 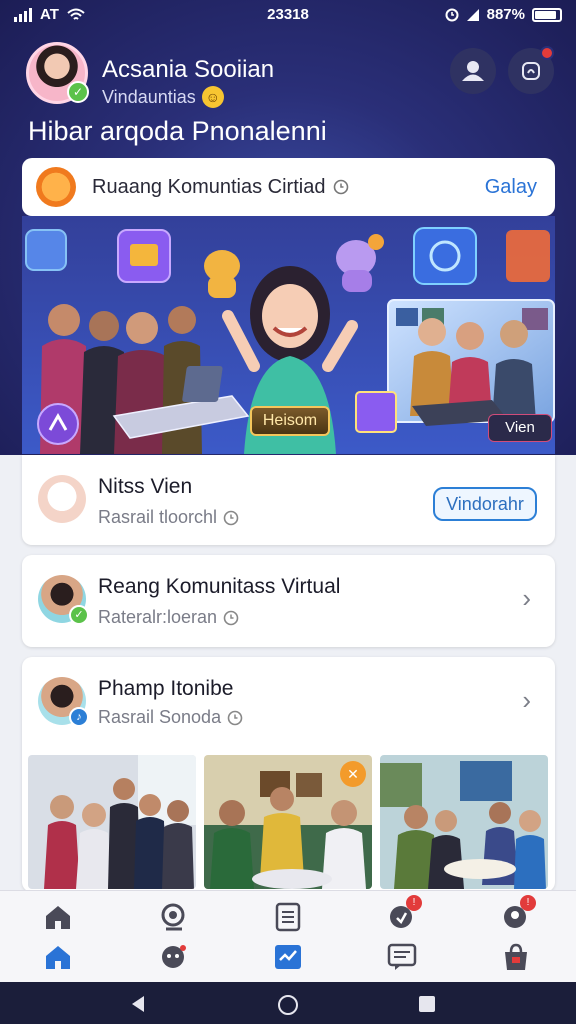 I want to click on back-icon, so click(x=138, y=1004).